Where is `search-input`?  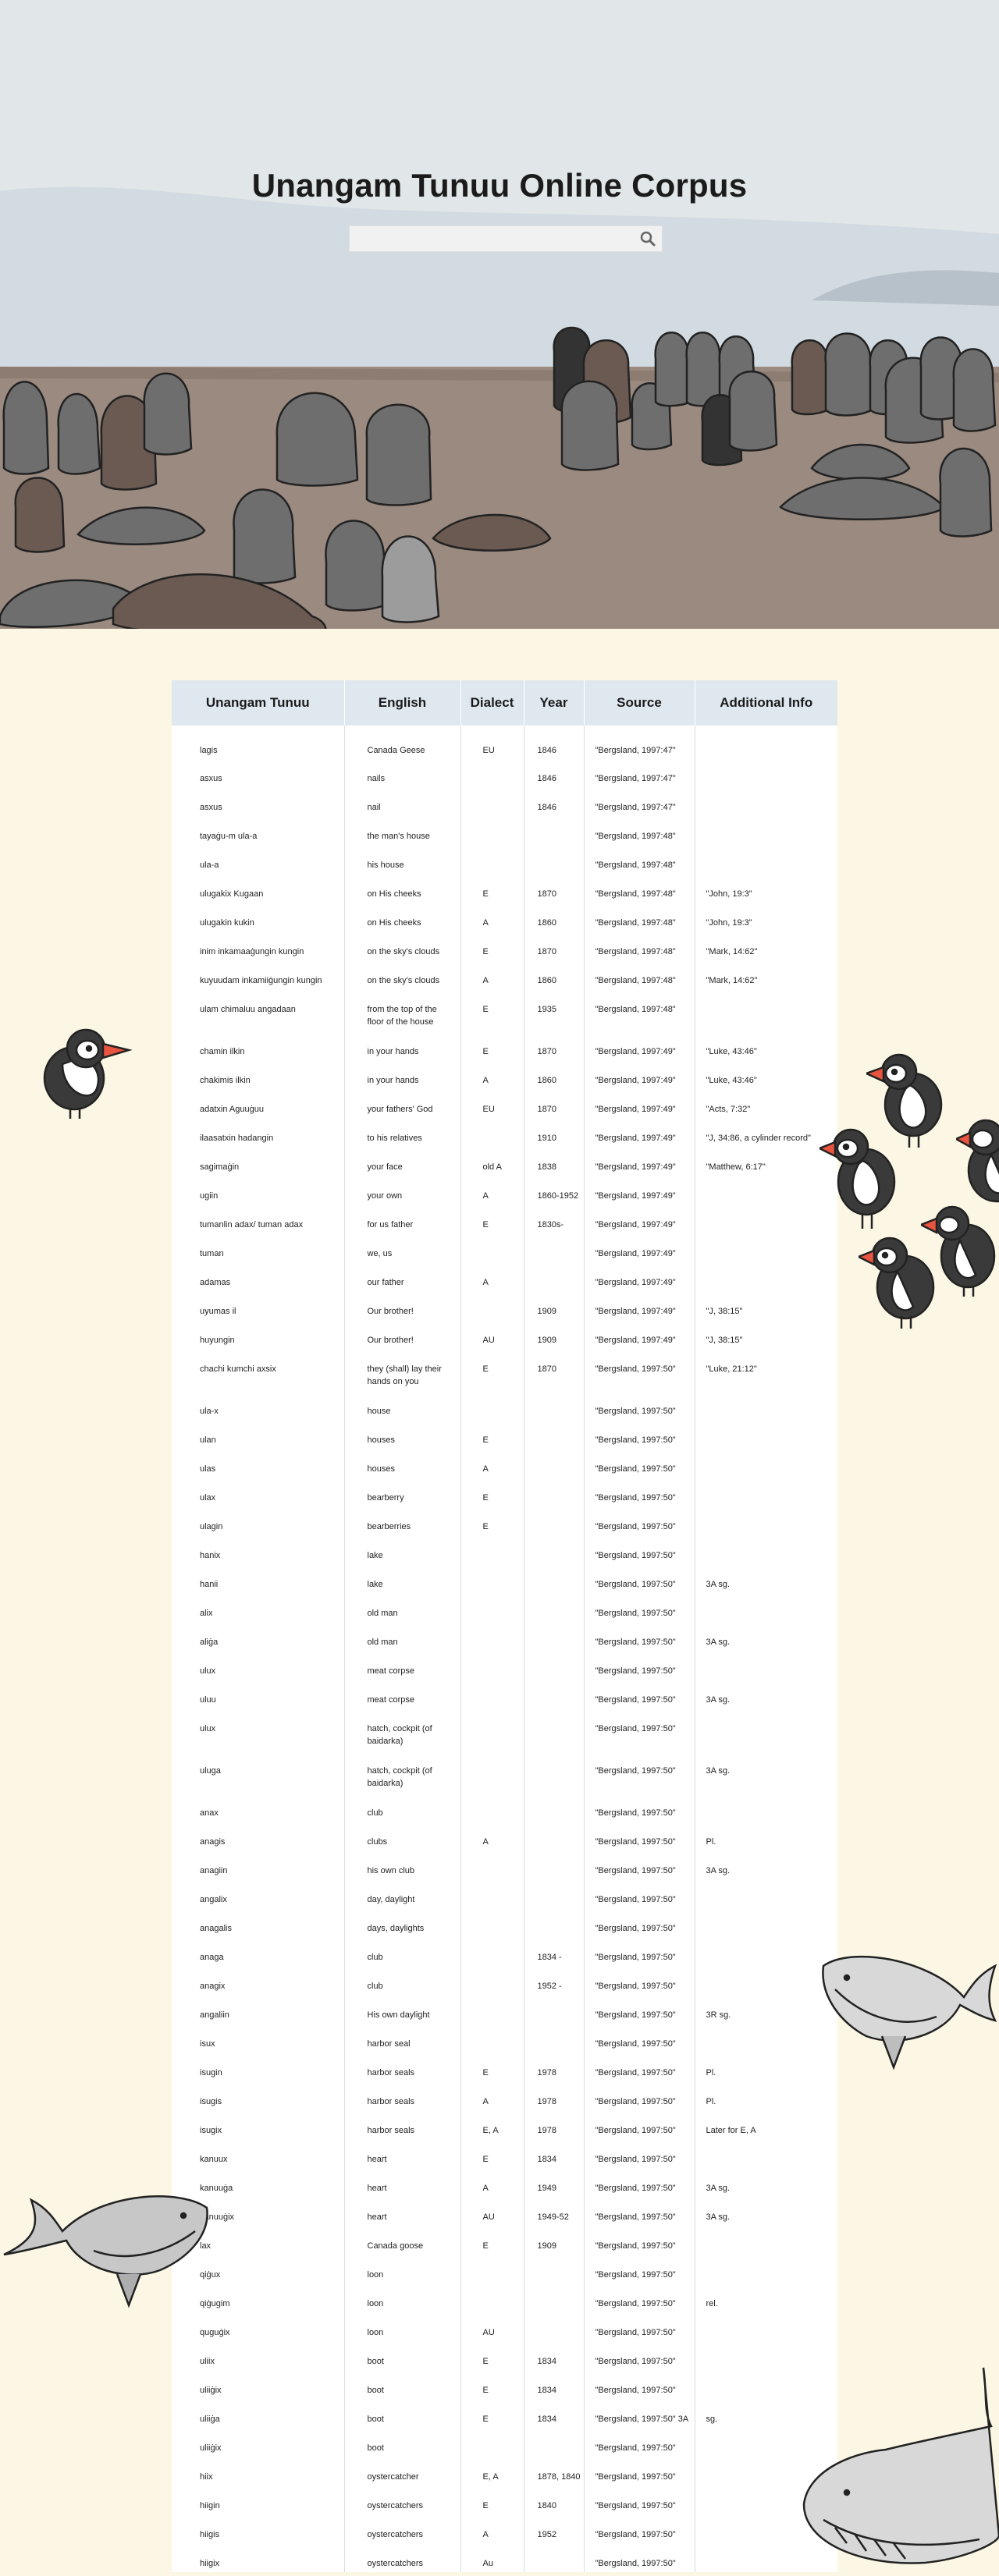
search-input is located at coordinates (498, 238).